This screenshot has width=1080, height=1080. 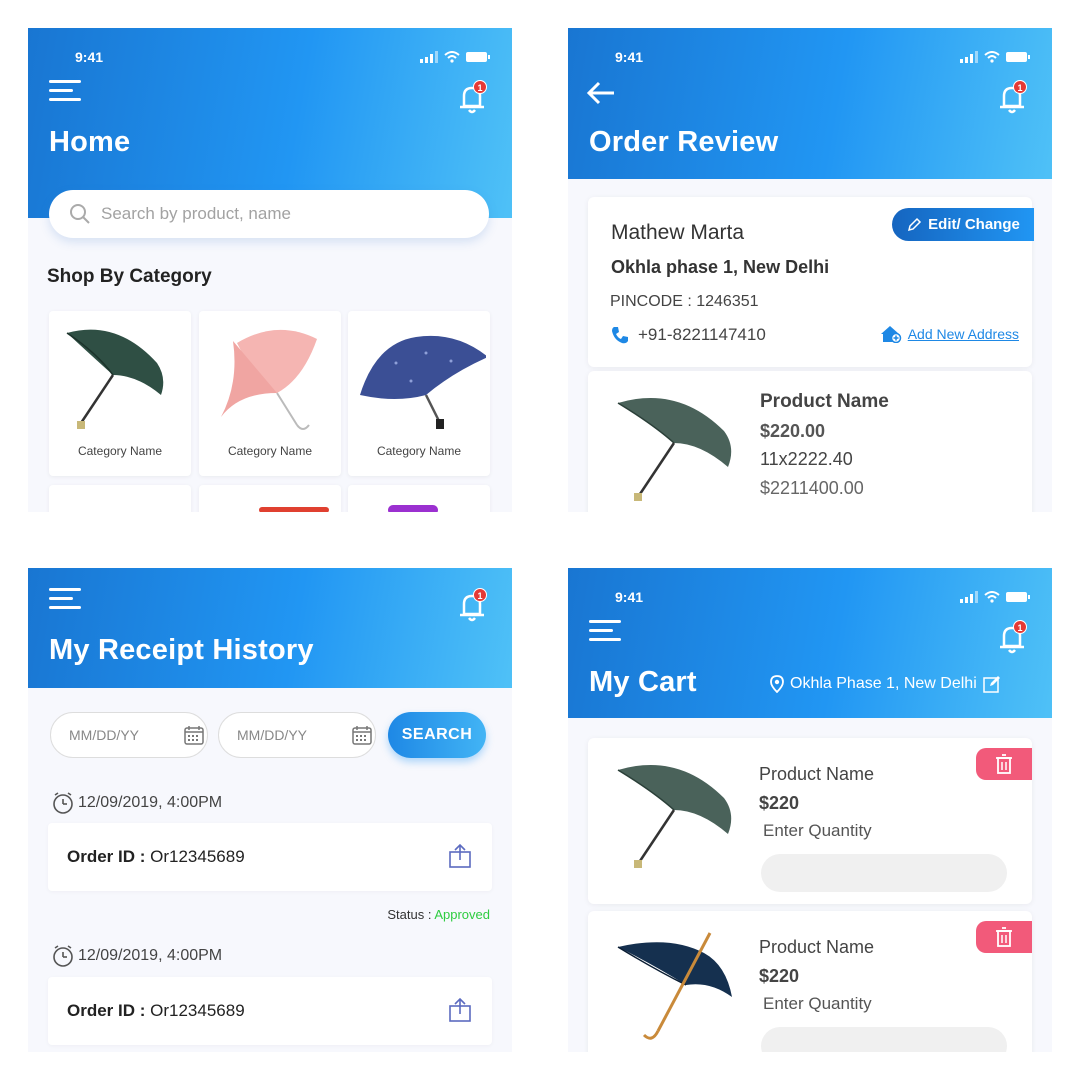 What do you see at coordinates (462, 914) in the screenshot?
I see `status-badge: Approved` at bounding box center [462, 914].